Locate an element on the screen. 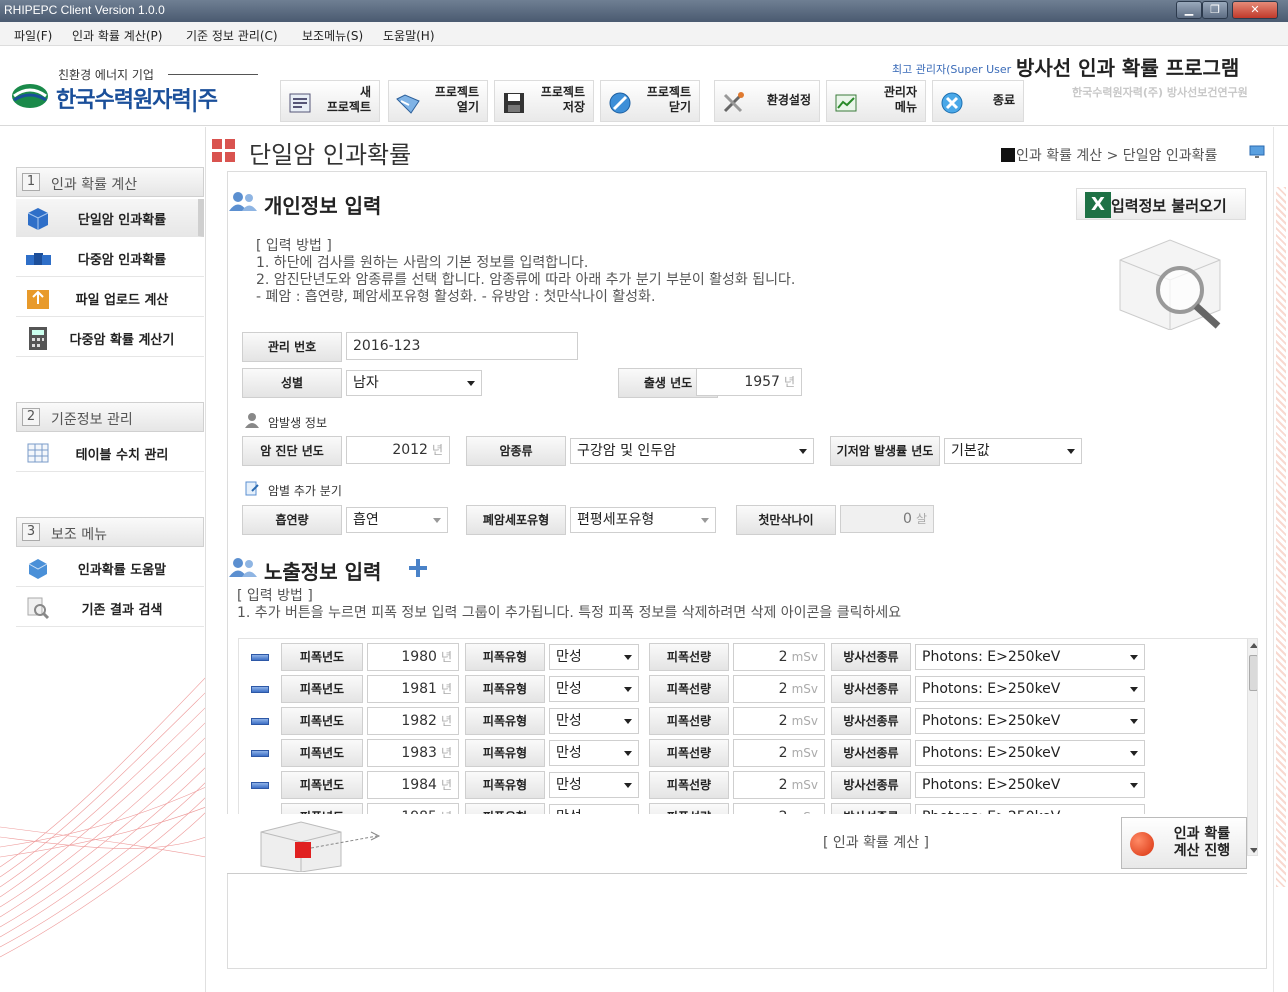 Image resolution: width=1288 pixels, height=992 pixels. sidebar-section-calc: 1 인과 확률 계산 is located at coordinates (110, 182).